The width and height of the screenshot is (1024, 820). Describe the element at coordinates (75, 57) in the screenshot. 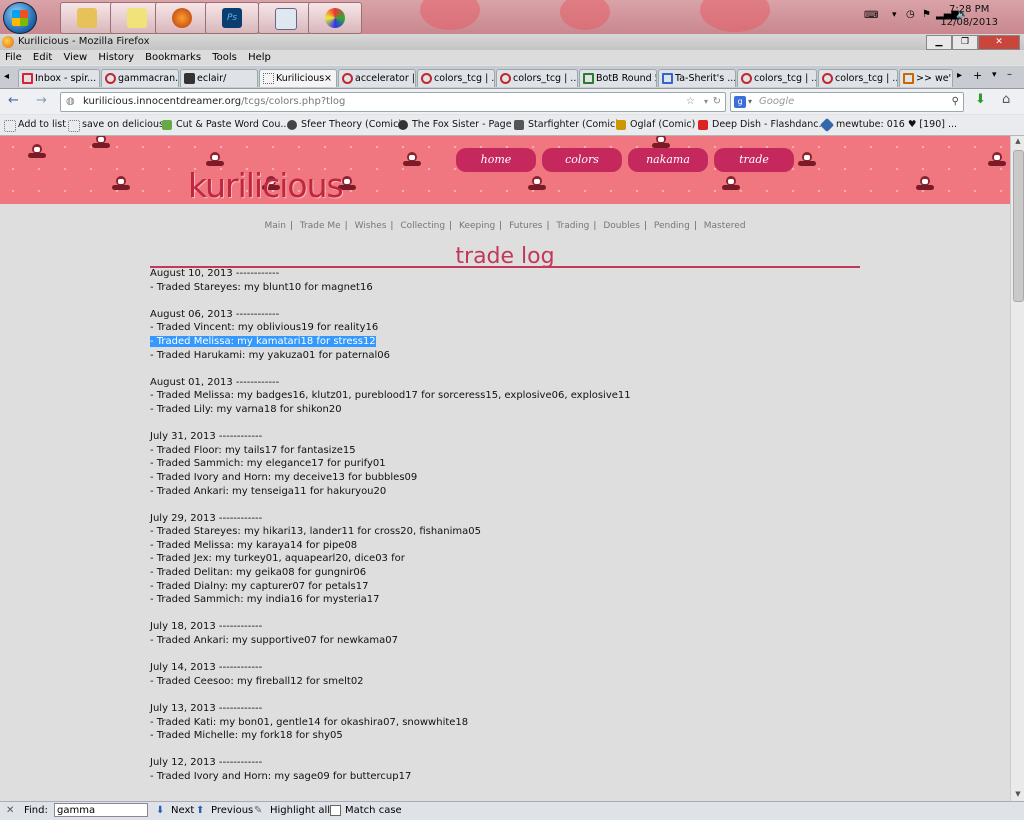

I see `menu-view: View` at that location.